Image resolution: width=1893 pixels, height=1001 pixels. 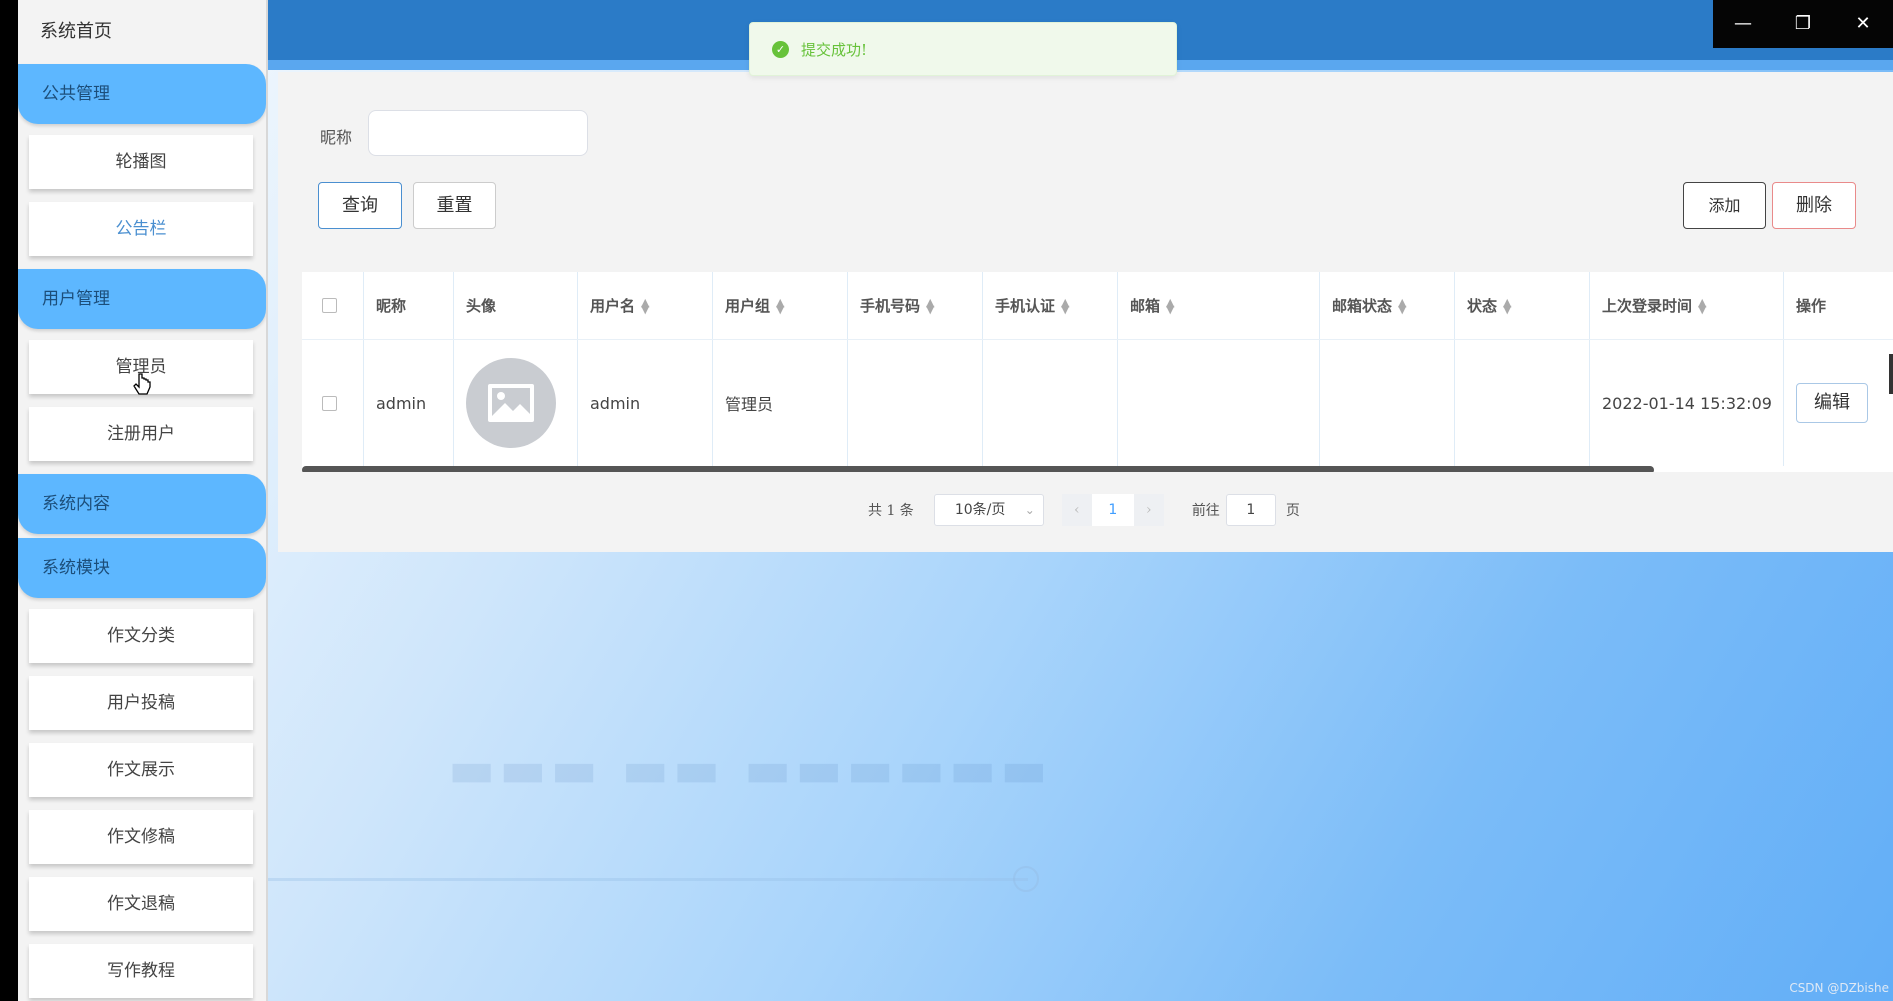 I want to click on window-controls: — ❐ ✕, so click(x=1803, y=24).